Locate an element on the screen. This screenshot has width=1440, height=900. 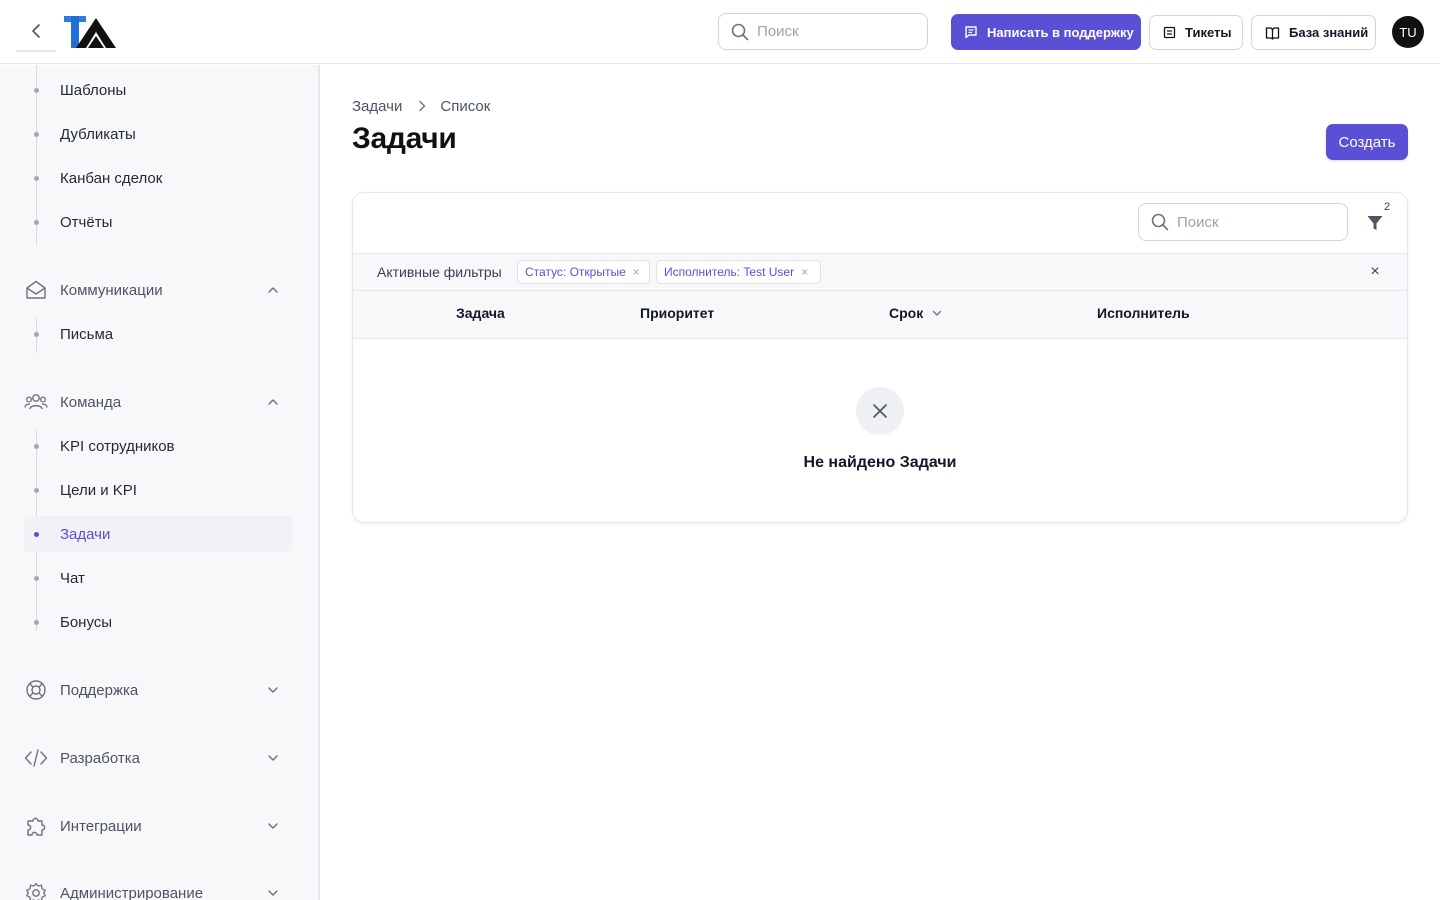
gear-icon is located at coordinates (36, 890).